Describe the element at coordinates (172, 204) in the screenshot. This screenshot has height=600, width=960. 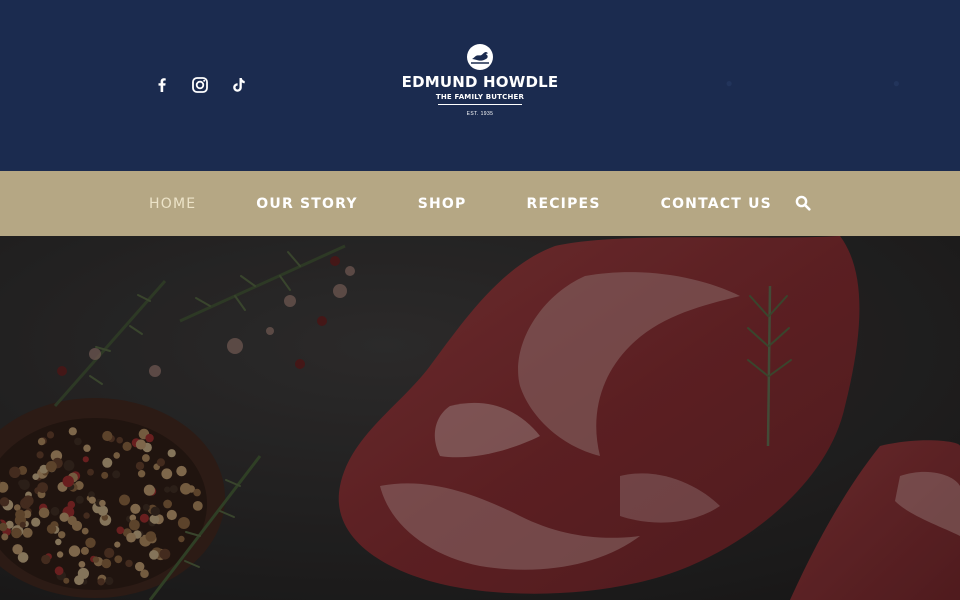
I see `nav-item-home: HOME` at that location.